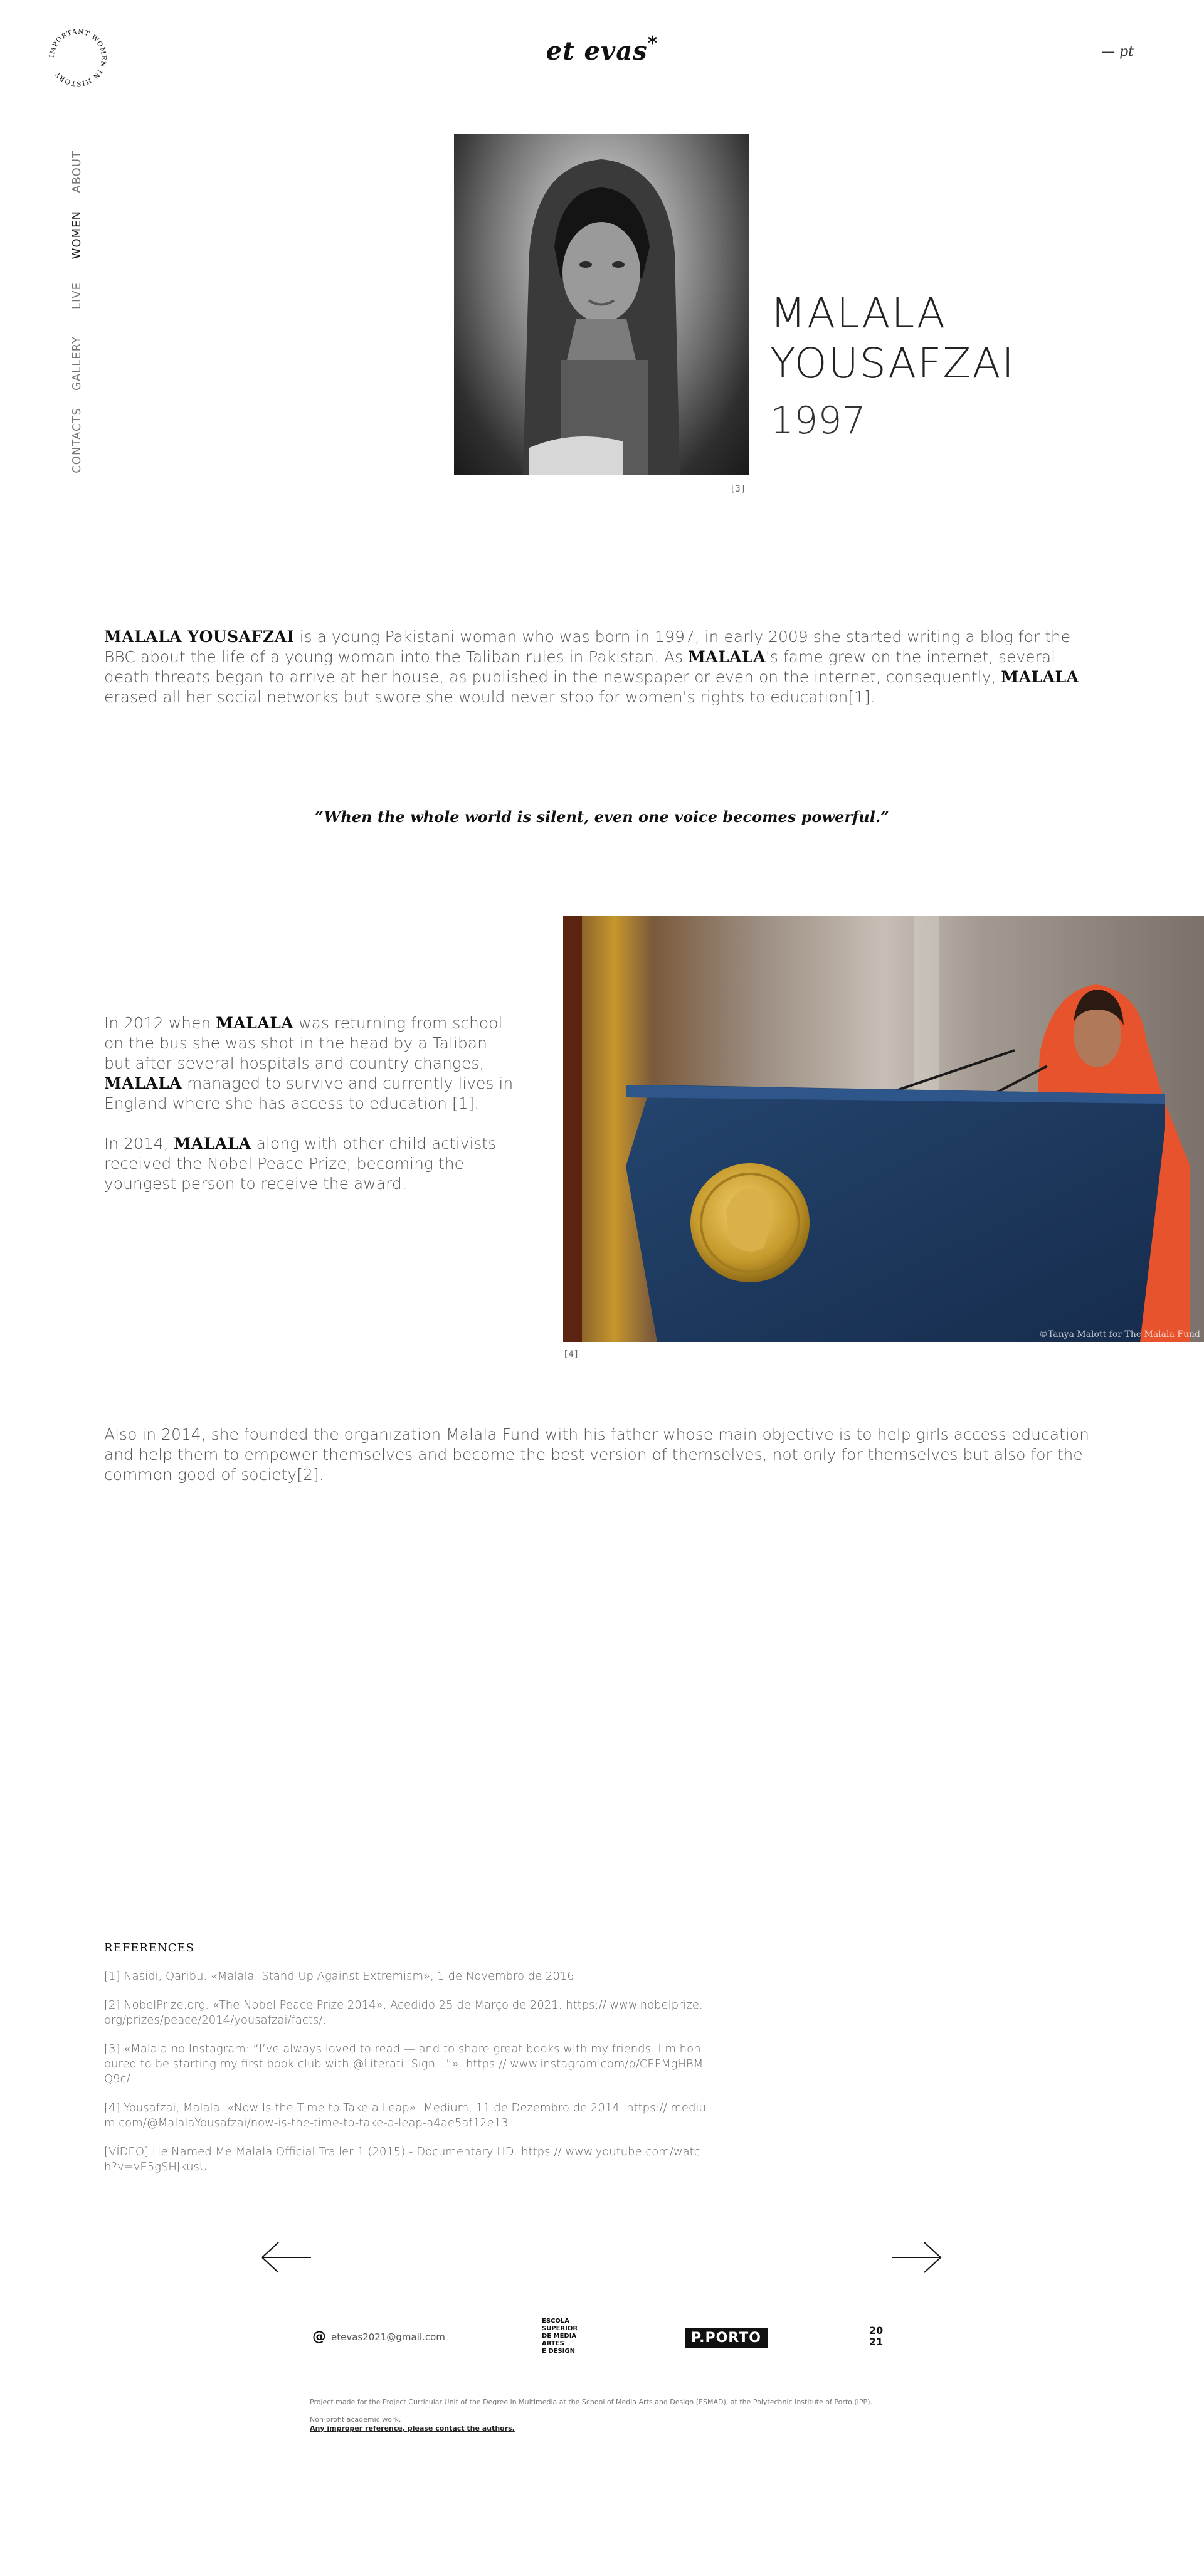  I want to click on intro-name: MALALA YOUSAFZAI, so click(199, 637).